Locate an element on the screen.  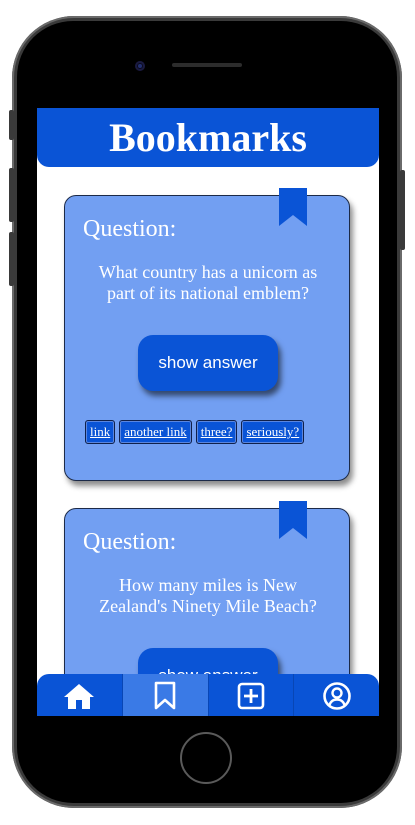
nav-item-profile is located at coordinates (336, 695).